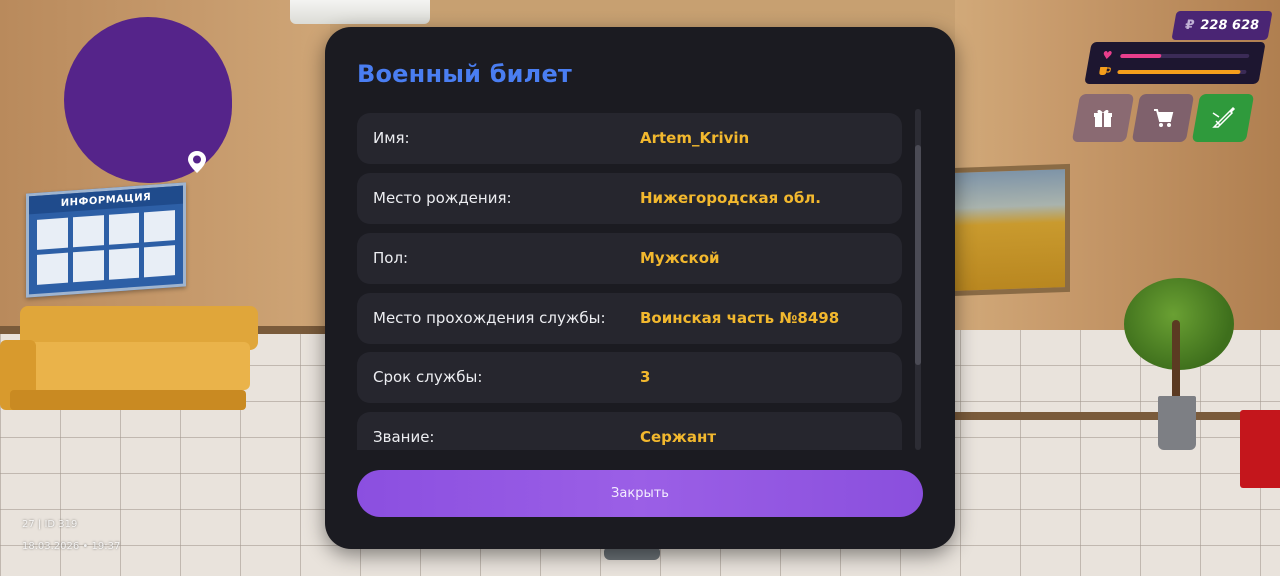  Describe the element at coordinates (489, 318) in the screenshot. I see `row-label: Место прохождения службы:` at that location.